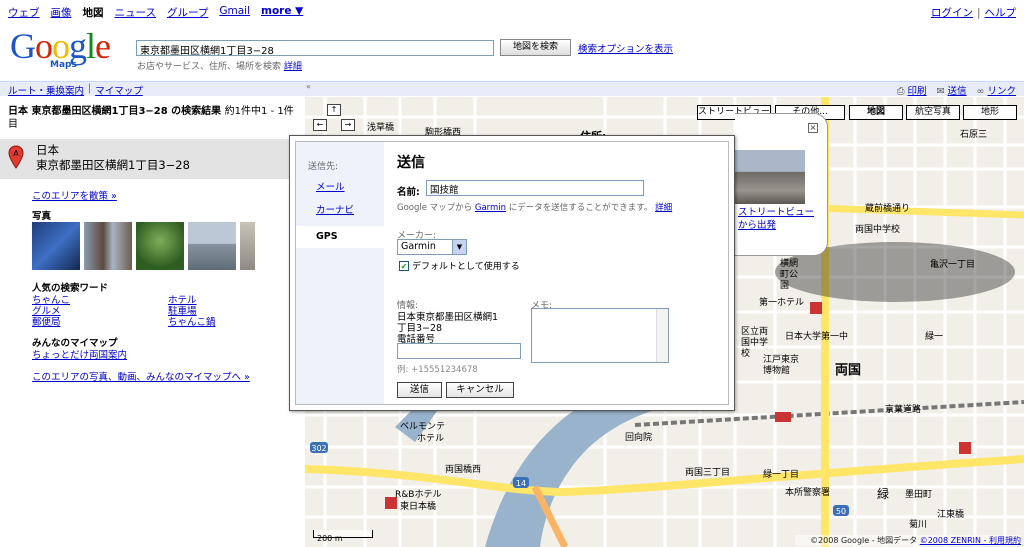 This screenshot has height=547, width=1024. I want to click on default-label: デフォルトとして使用する, so click(466, 267).